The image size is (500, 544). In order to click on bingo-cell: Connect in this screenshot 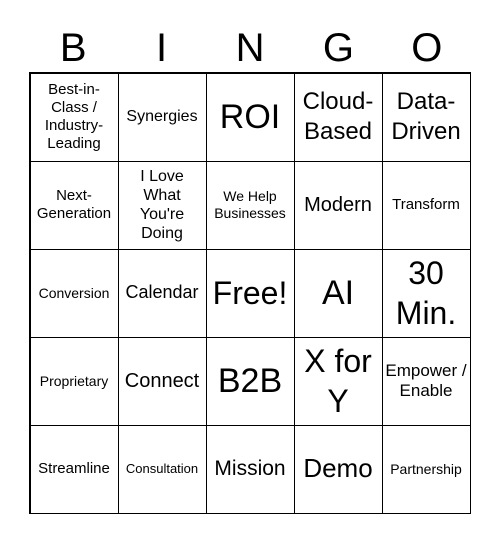, I will do `click(162, 381)`.